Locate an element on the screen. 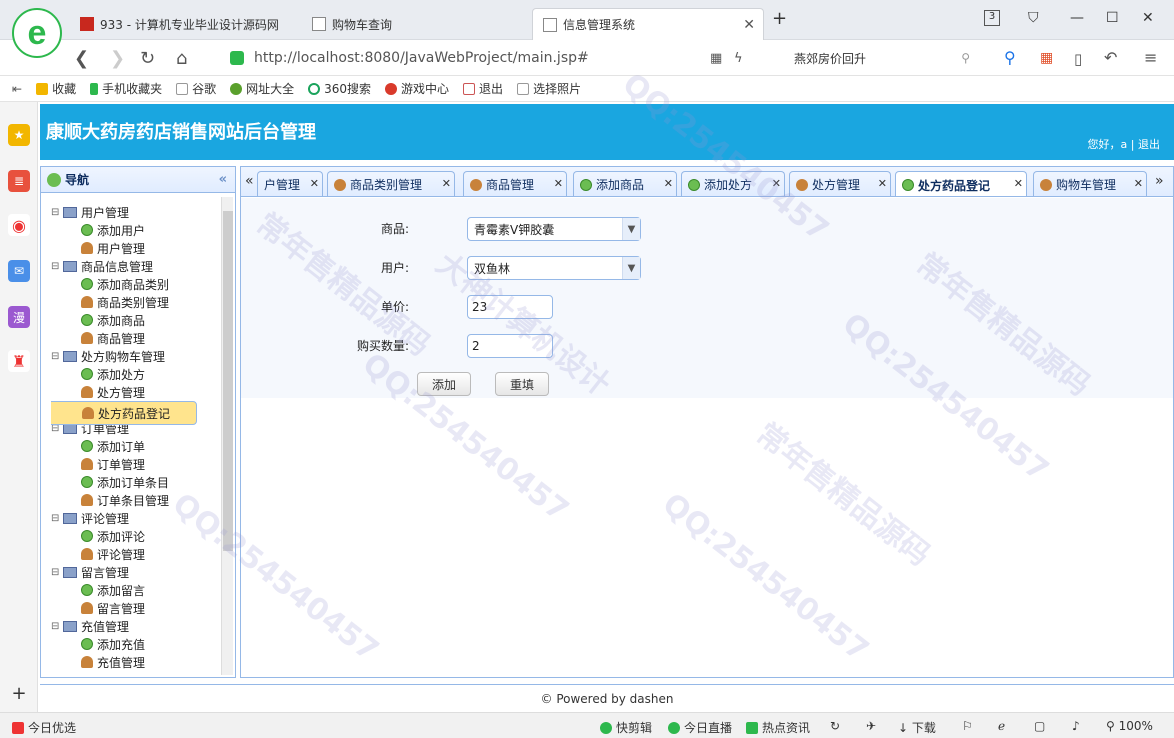 The width and height of the screenshot is (1174, 738). add-icon: + is located at coordinates (19, 693).